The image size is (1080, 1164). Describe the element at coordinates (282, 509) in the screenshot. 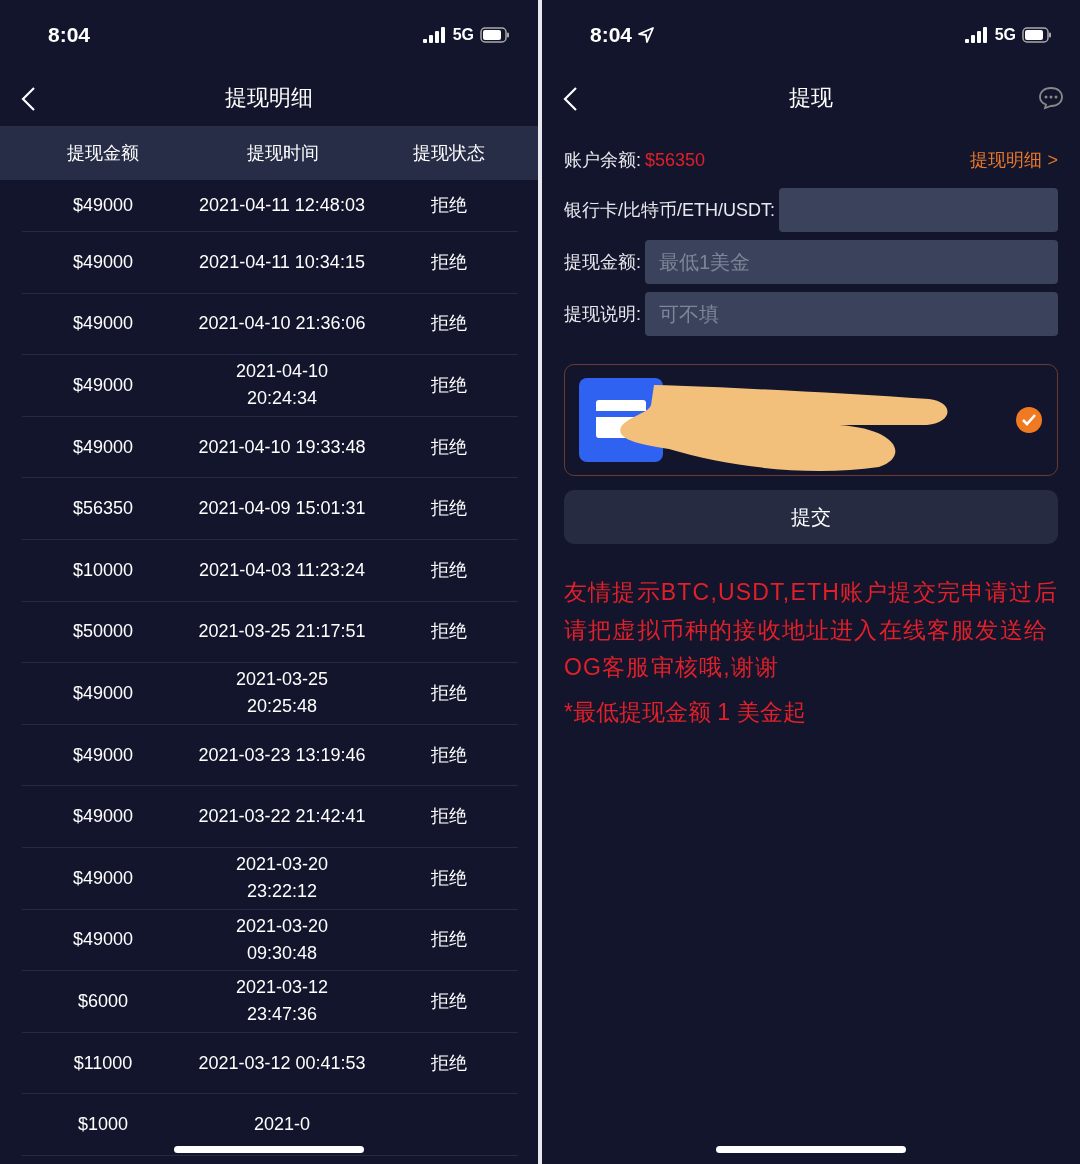

I see `time-cell-text: 2021-04-09 15:01:31` at that location.